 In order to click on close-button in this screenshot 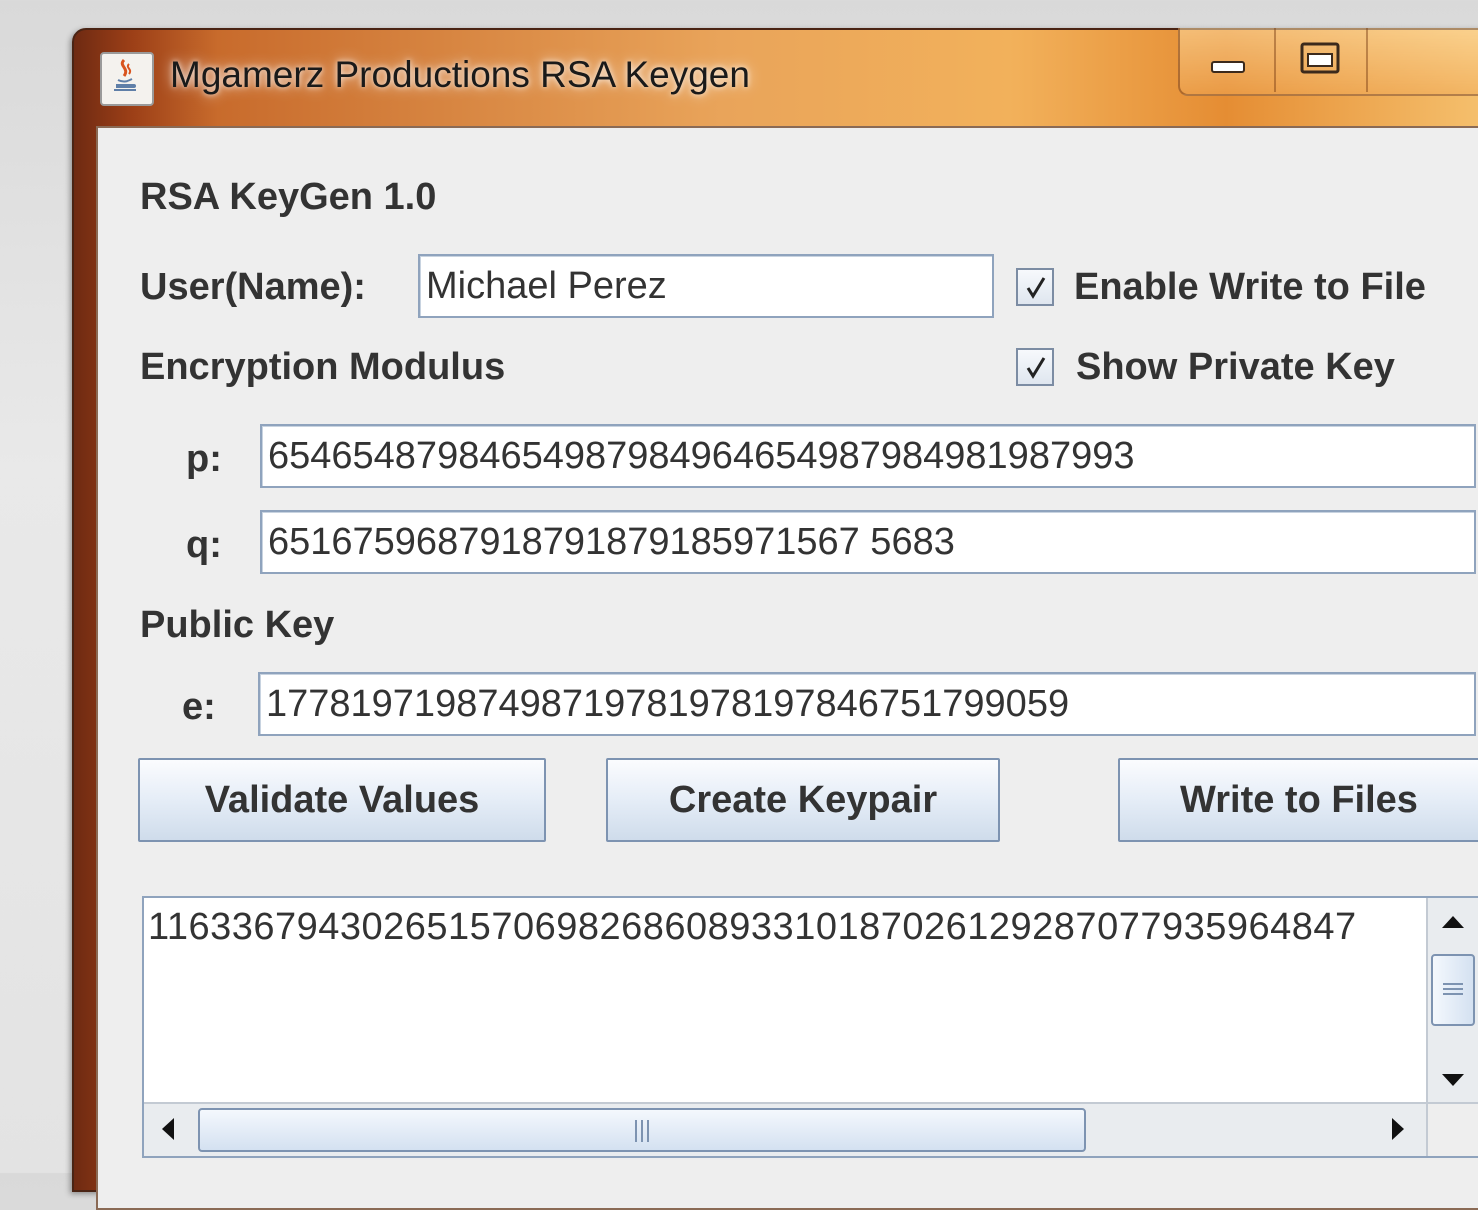, I will do `click(1423, 60)`.